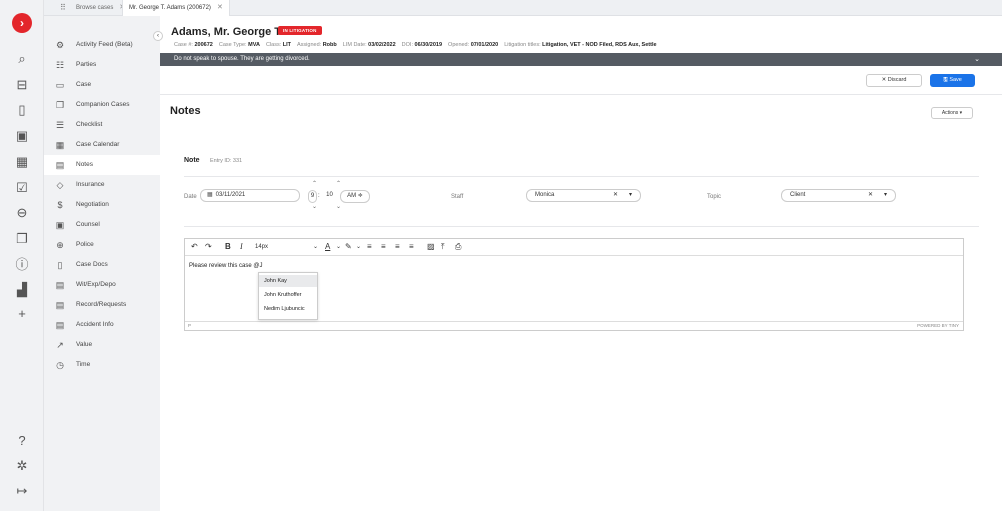 This screenshot has height=511, width=1002. What do you see at coordinates (22, 110) in the screenshot?
I see `document-icon: ▯` at bounding box center [22, 110].